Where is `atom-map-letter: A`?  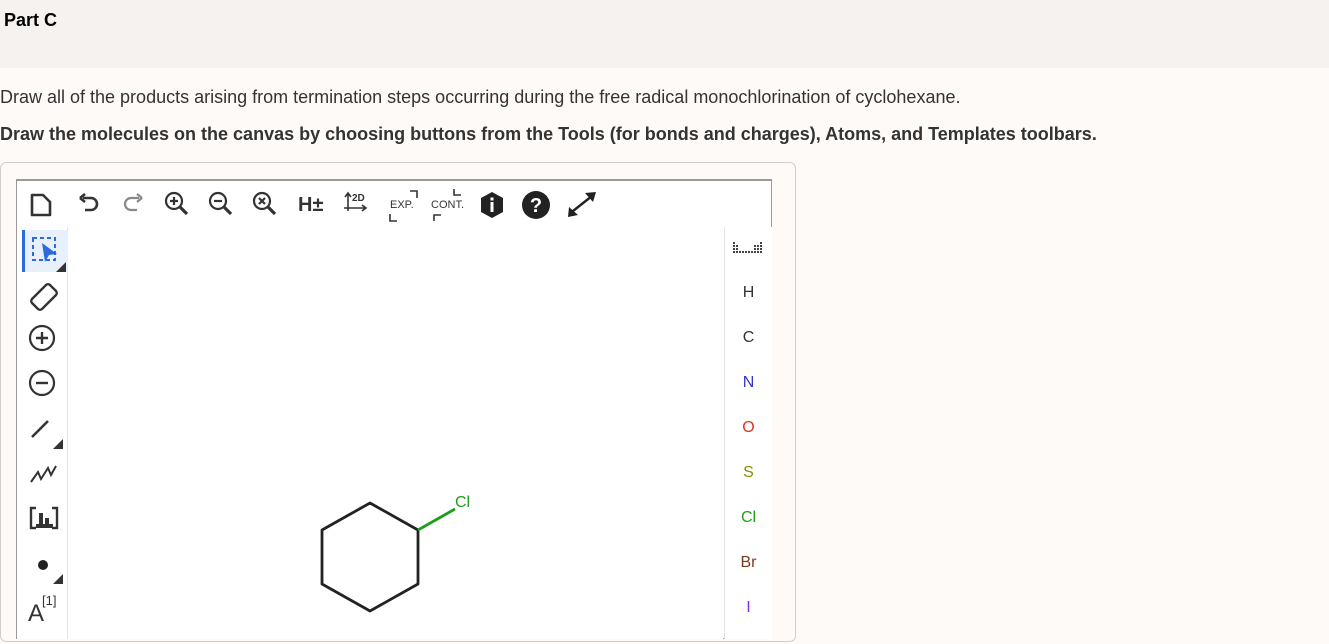 atom-map-letter: A is located at coordinates (36, 613).